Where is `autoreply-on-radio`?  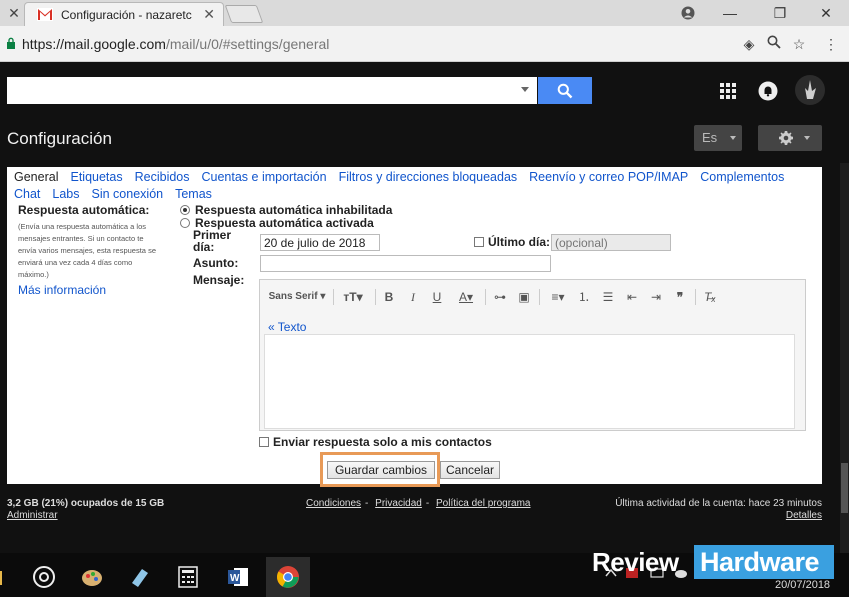 autoreply-on-radio is located at coordinates (185, 223).